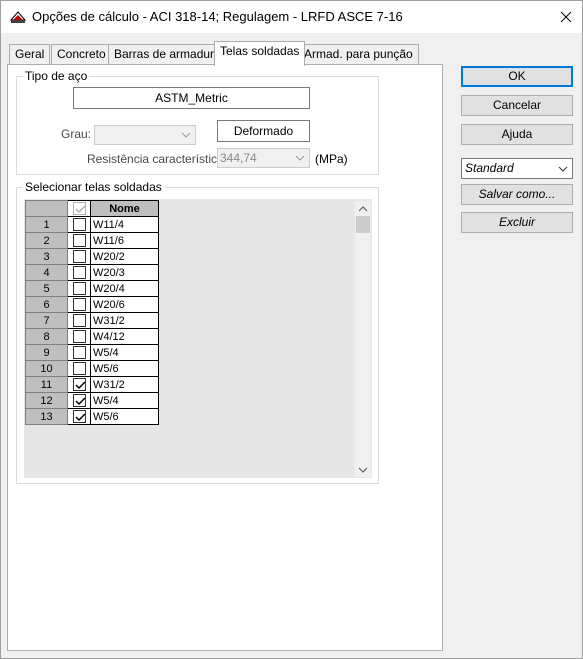 This screenshot has height=659, width=583. I want to click on check-icon, so click(80, 385).